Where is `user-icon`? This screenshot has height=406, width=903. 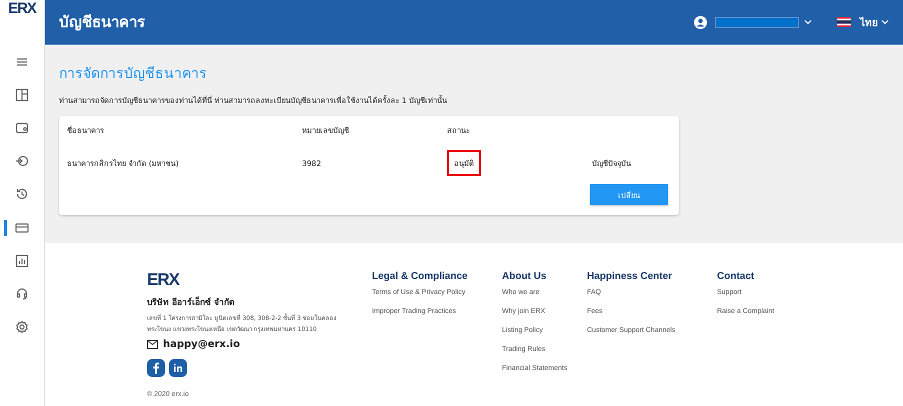
user-icon is located at coordinates (700, 22).